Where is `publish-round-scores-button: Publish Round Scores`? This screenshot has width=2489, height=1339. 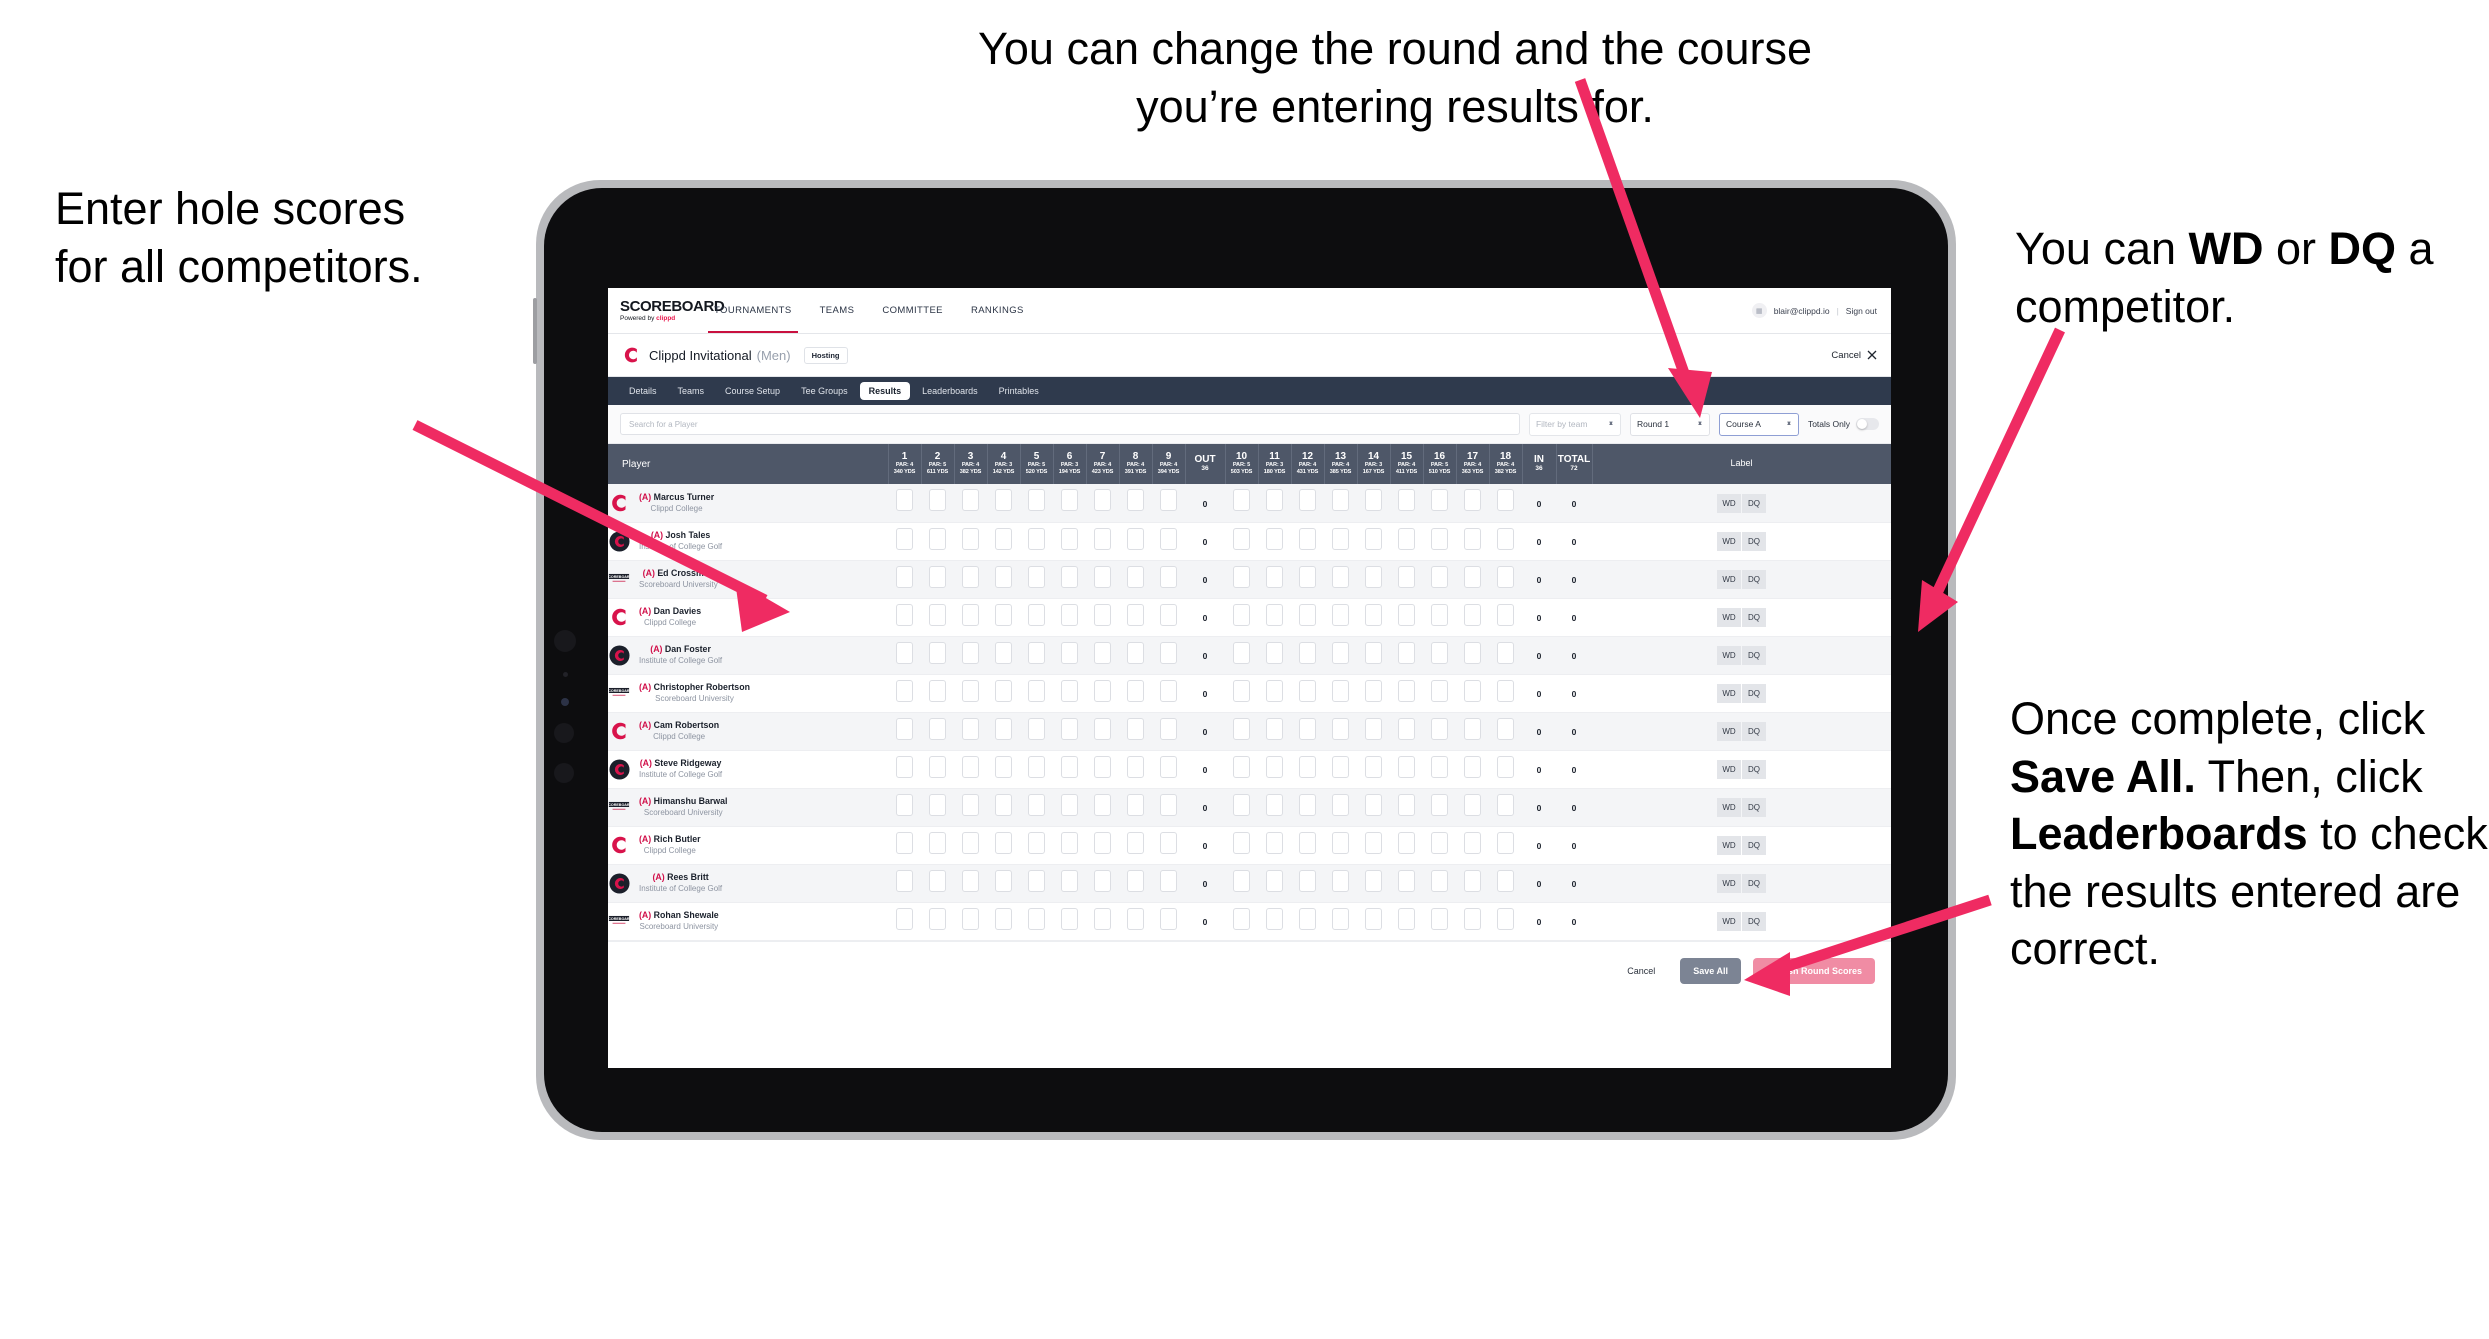 publish-round-scores-button: Publish Round Scores is located at coordinates (1813, 970).